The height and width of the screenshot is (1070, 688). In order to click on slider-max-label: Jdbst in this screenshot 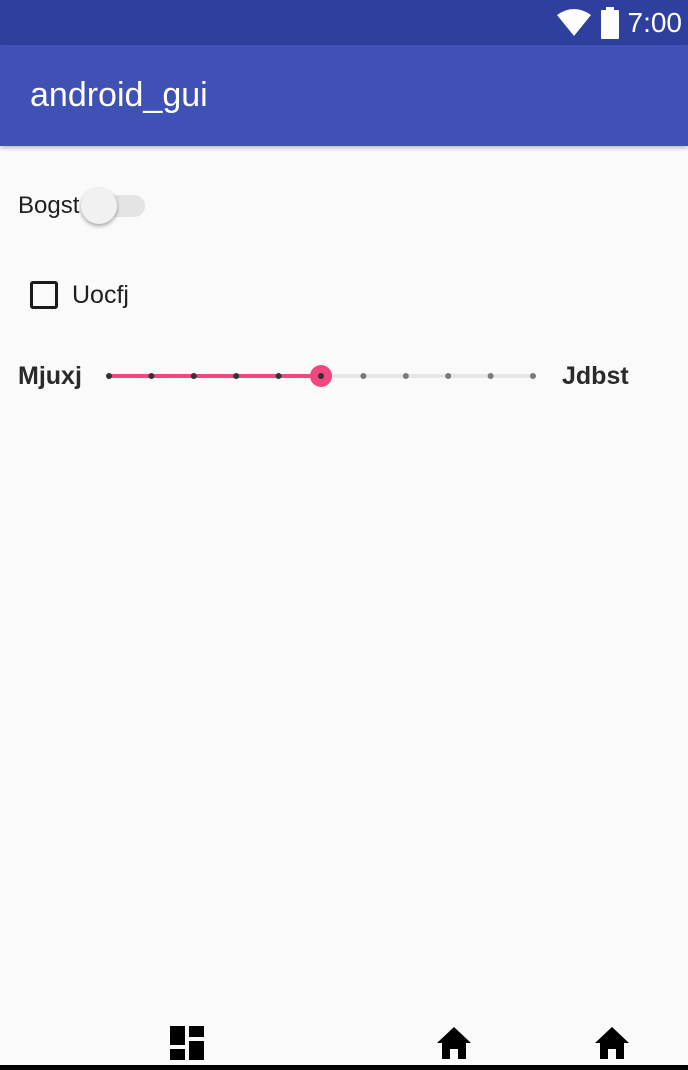, I will do `click(595, 376)`.